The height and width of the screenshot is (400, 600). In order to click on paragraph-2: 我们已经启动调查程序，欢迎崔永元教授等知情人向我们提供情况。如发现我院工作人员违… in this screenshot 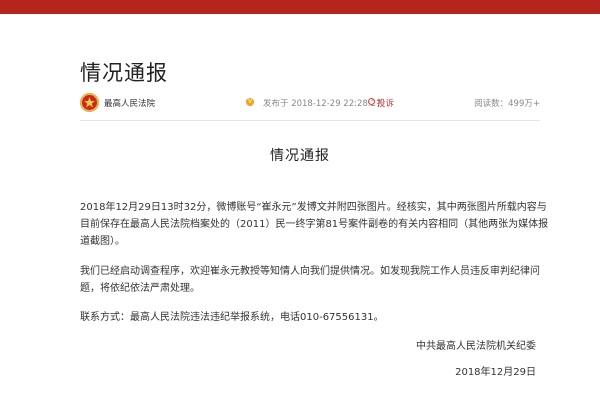, I will do `click(310, 280)`.